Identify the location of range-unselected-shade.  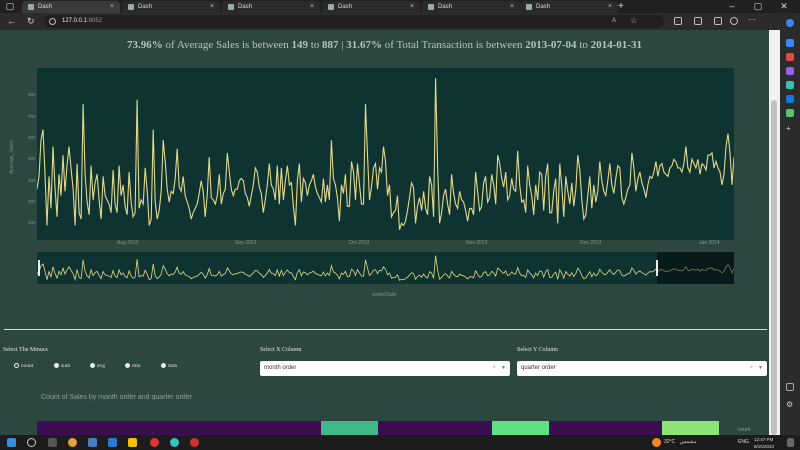
(695, 268).